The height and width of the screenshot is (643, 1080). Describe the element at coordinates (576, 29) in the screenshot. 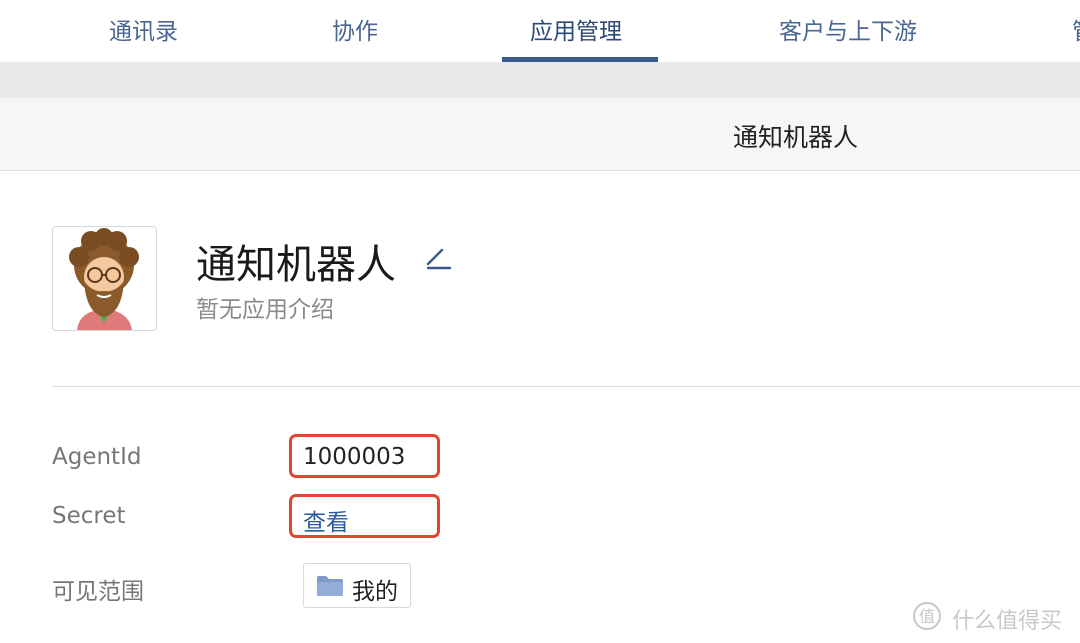

I see `tab-app-management: 应用管理` at that location.